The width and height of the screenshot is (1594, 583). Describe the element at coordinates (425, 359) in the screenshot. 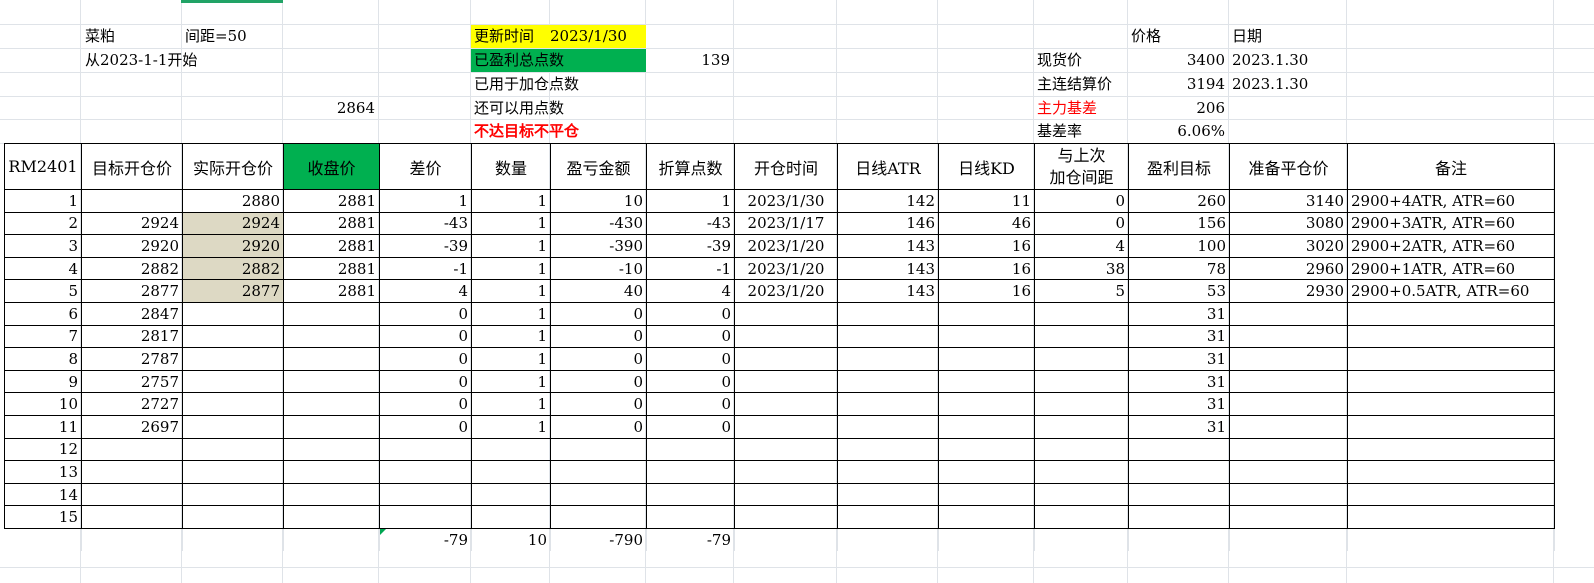

I see `cell-price-diff: 0` at that location.